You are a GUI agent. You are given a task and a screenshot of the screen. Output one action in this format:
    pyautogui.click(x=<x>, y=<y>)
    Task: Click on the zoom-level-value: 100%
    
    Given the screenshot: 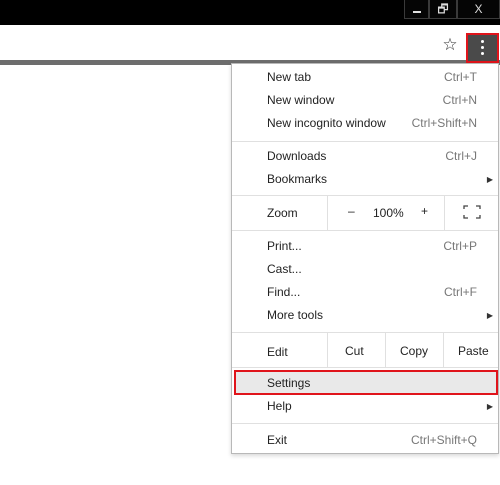 What is the action you would take?
    pyautogui.click(x=388, y=213)
    